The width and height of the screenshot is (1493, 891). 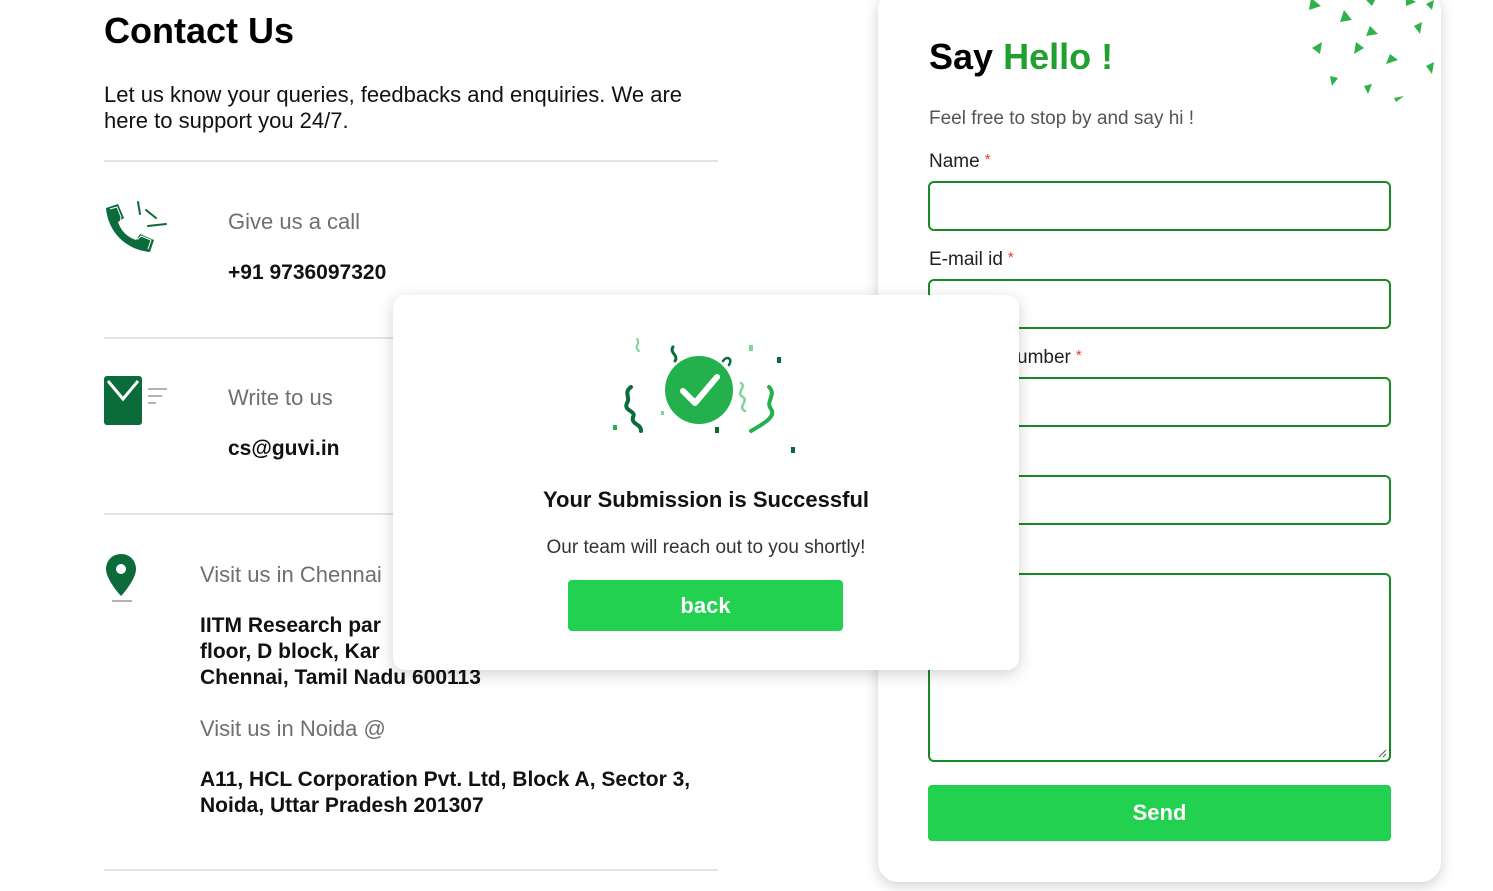 What do you see at coordinates (137, 403) in the screenshot?
I see `mail-icon` at bounding box center [137, 403].